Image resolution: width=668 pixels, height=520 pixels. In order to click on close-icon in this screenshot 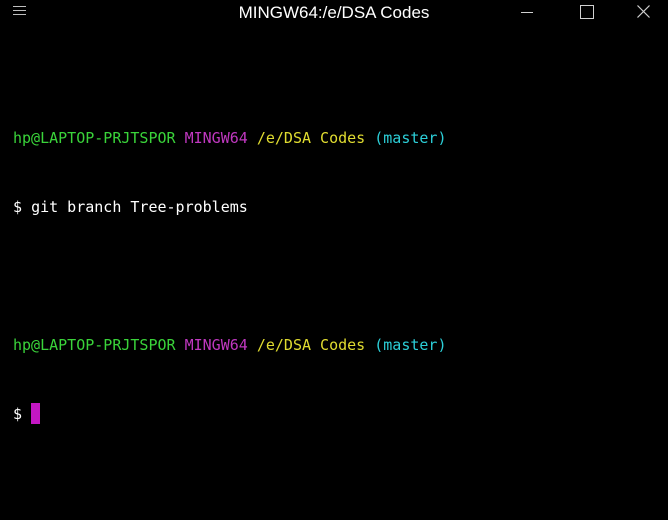, I will do `click(643, 11)`.